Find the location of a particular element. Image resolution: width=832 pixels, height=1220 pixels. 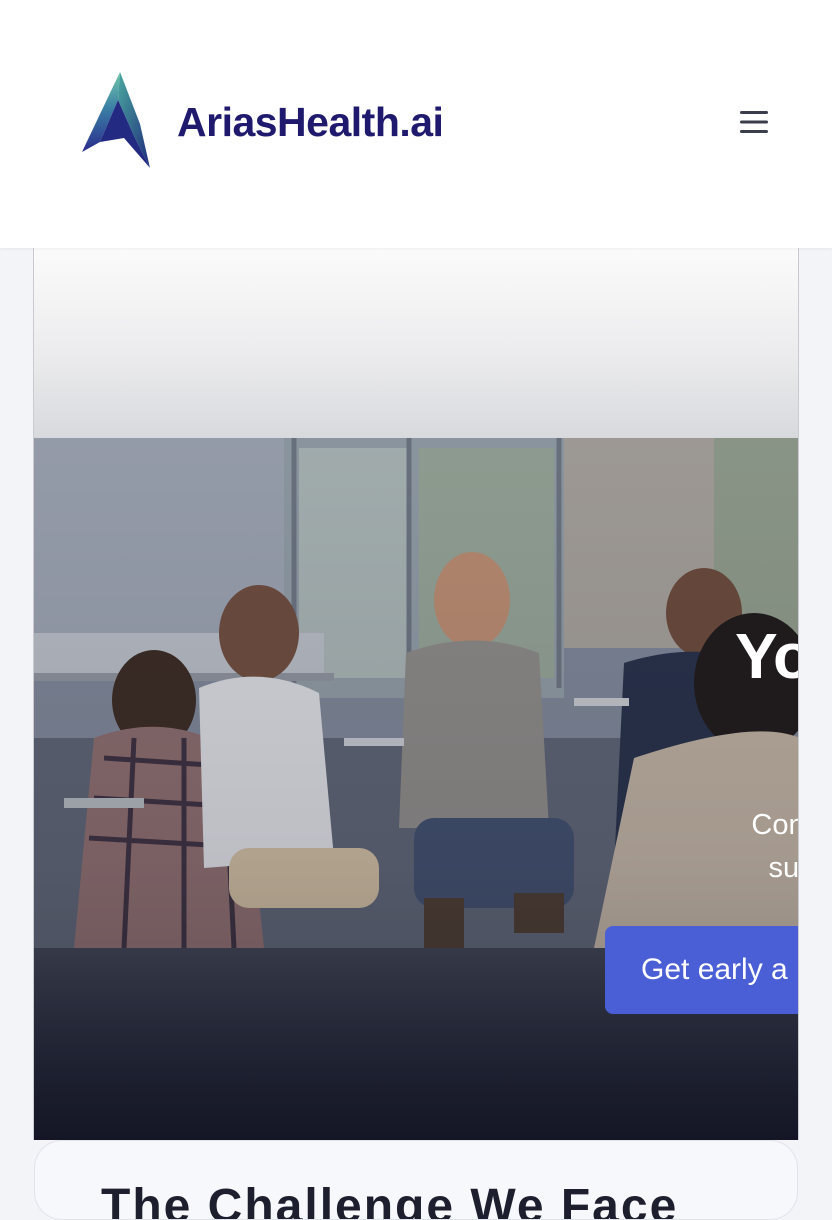

hero-subtitle-line2: supp is located at coordinates (783, 868).